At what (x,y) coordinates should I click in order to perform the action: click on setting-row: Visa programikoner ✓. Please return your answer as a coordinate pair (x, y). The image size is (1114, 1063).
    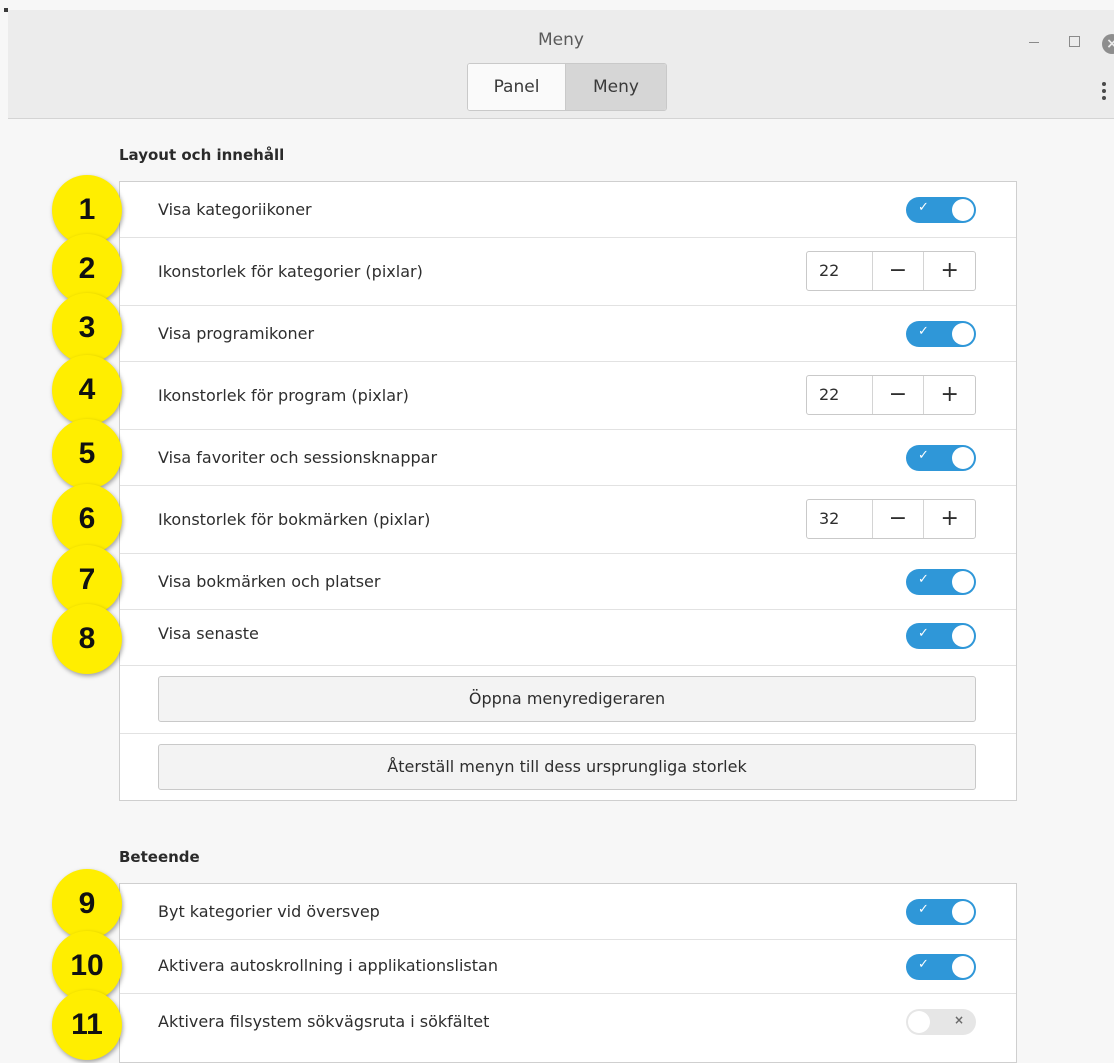
    Looking at the image, I should click on (568, 334).